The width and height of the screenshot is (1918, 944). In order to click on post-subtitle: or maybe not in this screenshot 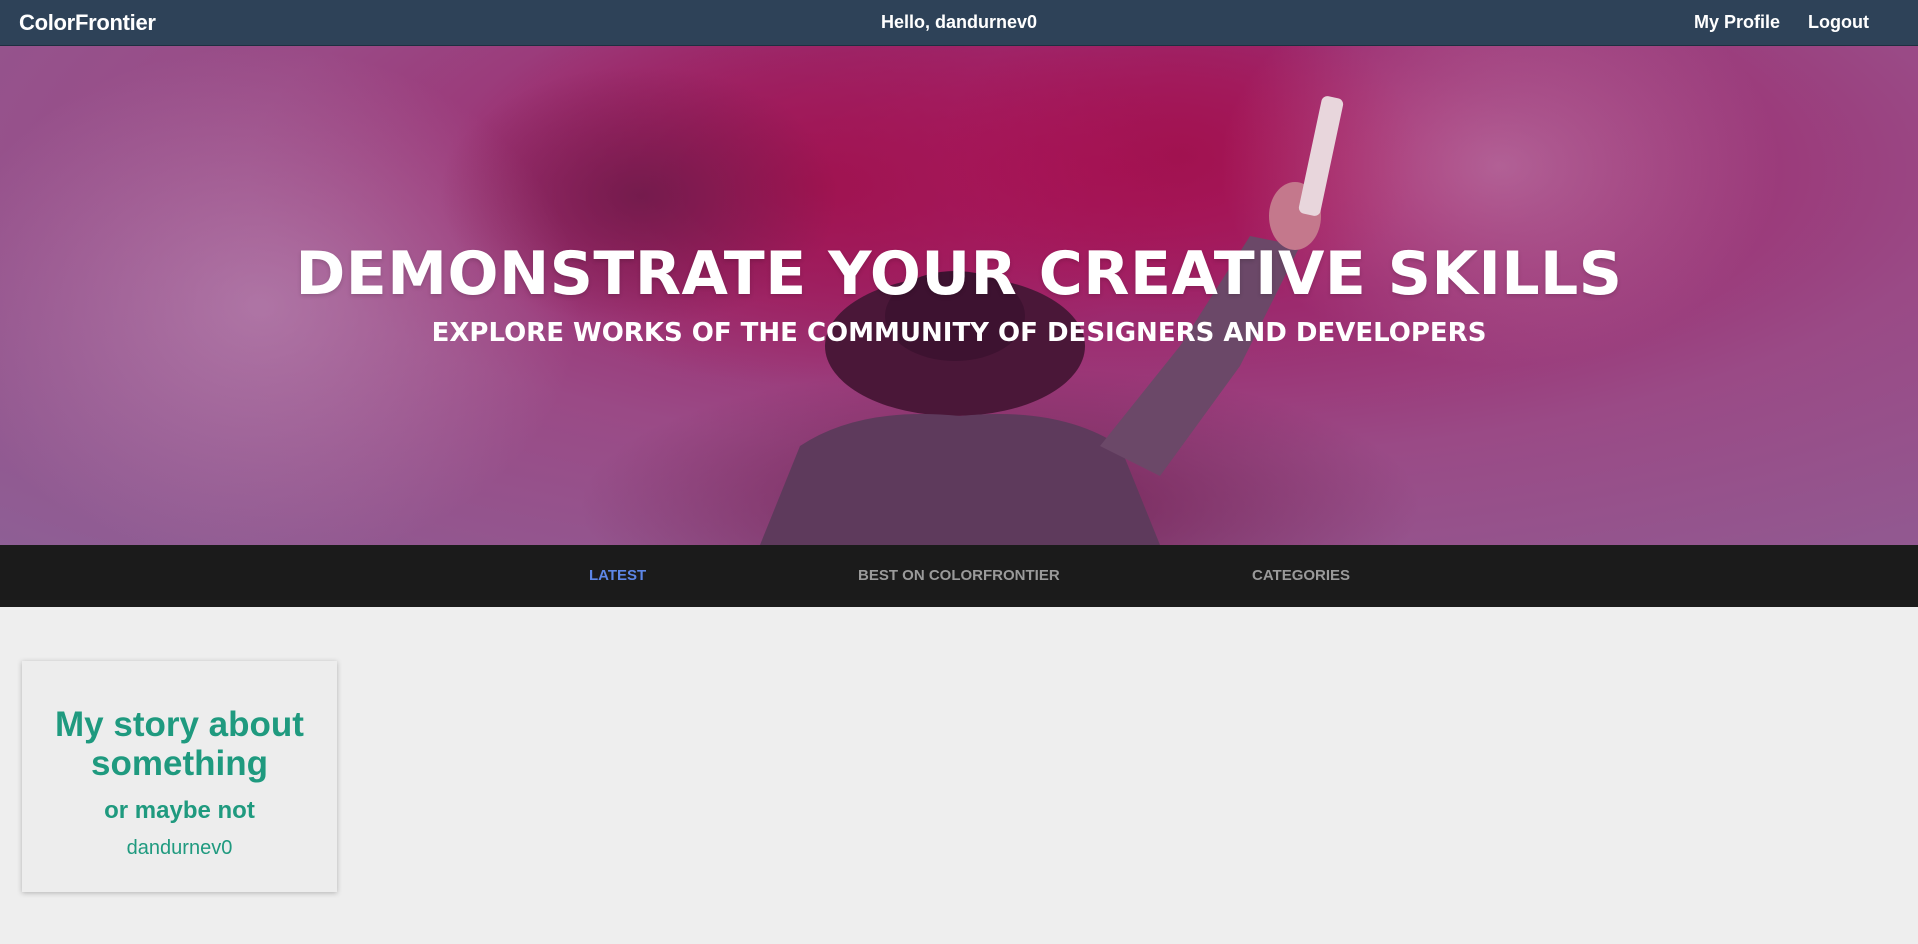, I will do `click(179, 810)`.